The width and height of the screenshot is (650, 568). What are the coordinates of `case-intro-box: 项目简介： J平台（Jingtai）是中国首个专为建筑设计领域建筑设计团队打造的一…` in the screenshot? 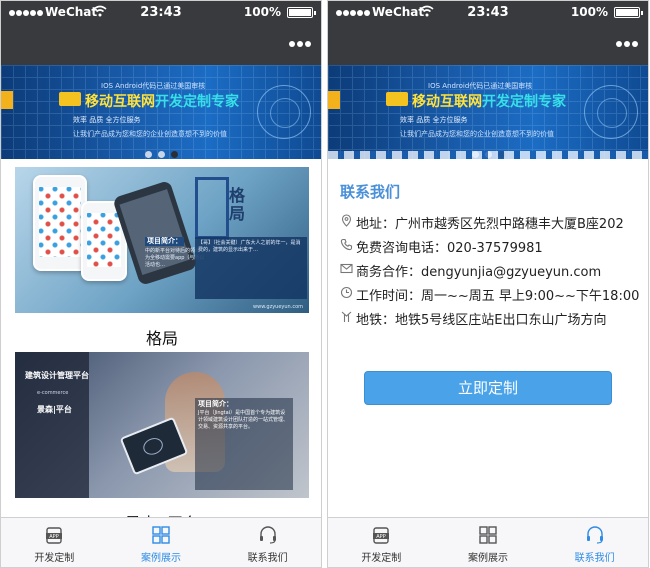 It's located at (244, 444).